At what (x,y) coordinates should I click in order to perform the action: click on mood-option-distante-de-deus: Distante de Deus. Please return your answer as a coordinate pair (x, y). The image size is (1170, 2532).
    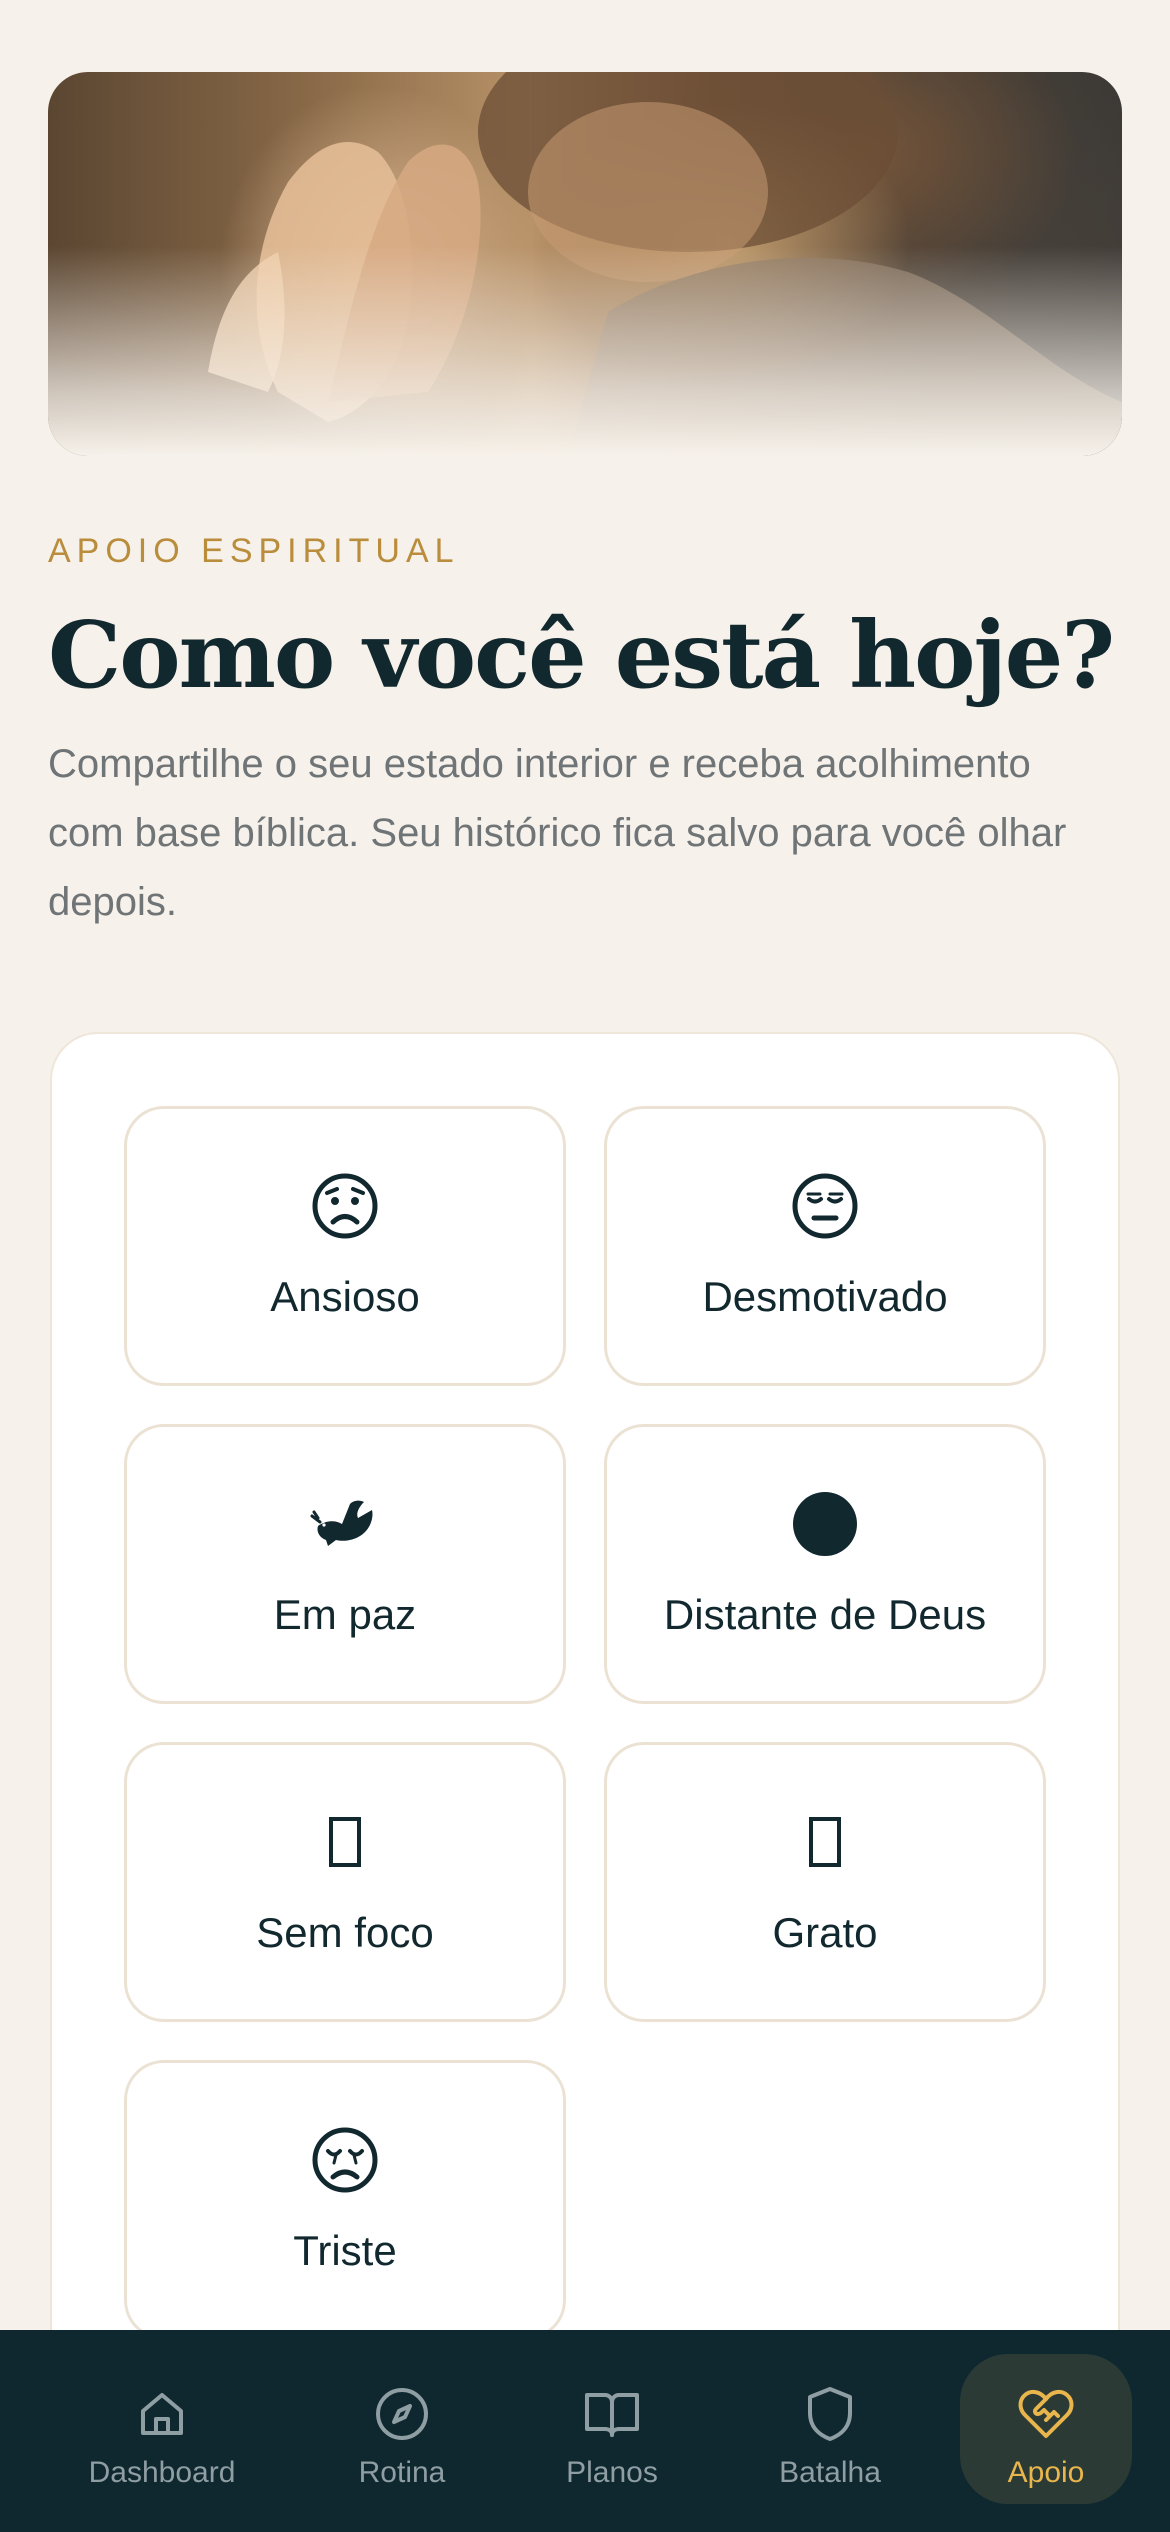
    Looking at the image, I should click on (825, 1564).